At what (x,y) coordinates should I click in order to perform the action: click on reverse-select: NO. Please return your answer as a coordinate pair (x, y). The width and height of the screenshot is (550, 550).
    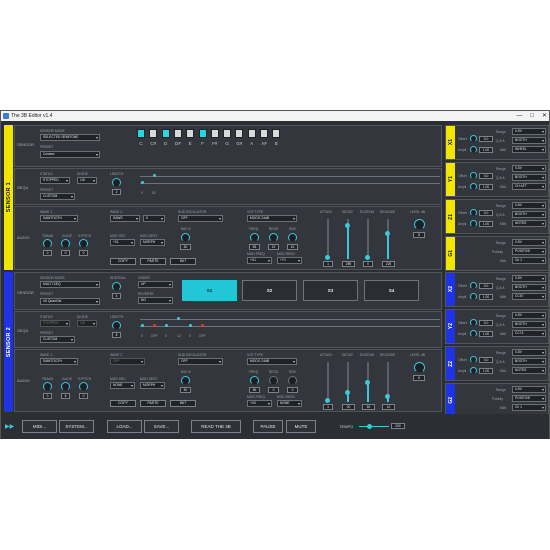
    Looking at the image, I should click on (155, 300).